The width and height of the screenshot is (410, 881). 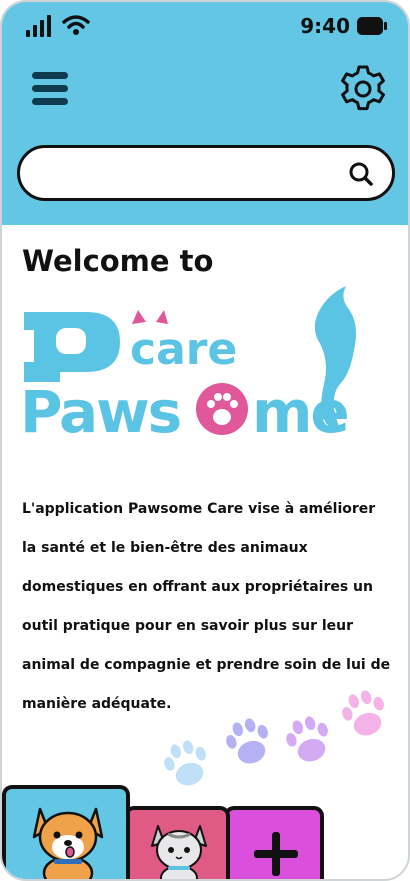 What do you see at coordinates (100, 409) in the screenshot?
I see `logo-pawsome-text: Paws` at bounding box center [100, 409].